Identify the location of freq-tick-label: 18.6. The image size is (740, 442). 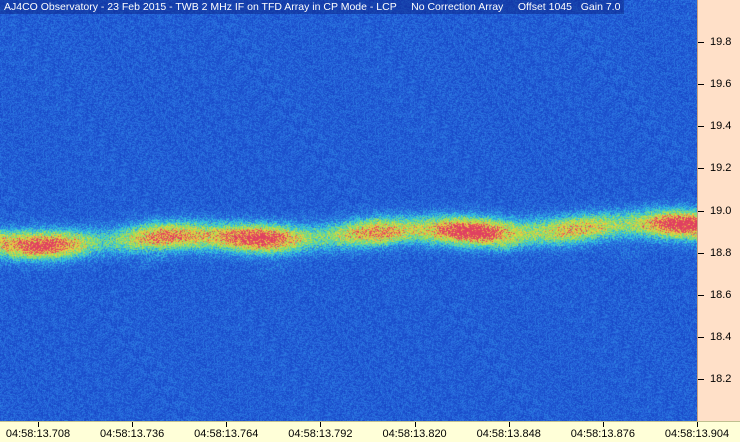
(721, 294).